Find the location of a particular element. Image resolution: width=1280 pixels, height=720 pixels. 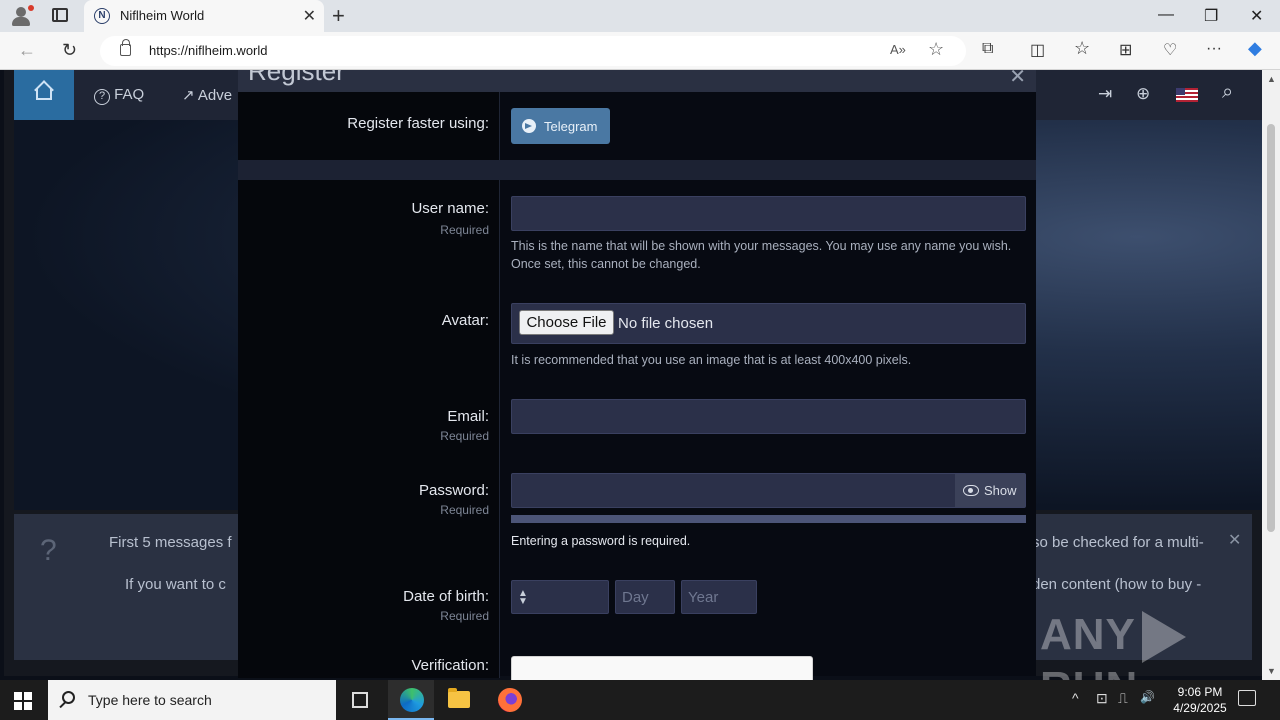

task-view-button is located at coordinates (361, 700).